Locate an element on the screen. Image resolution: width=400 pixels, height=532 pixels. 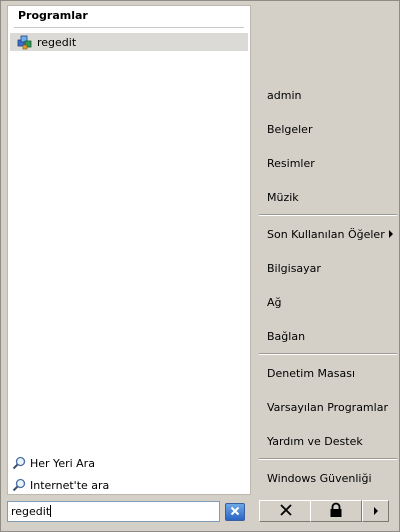
search-internet-label: Internet'te ara is located at coordinates (70, 485).